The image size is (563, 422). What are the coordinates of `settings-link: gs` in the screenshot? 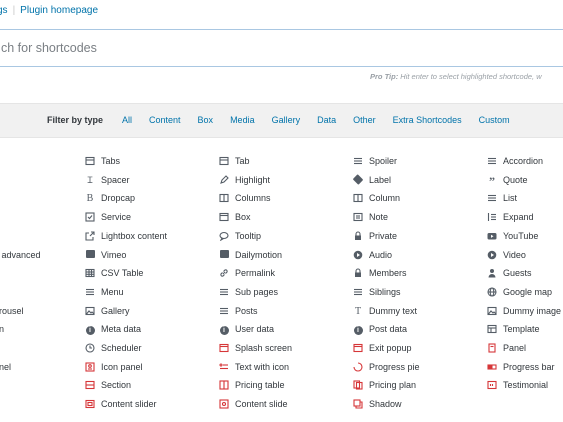 It's located at (4, 10).